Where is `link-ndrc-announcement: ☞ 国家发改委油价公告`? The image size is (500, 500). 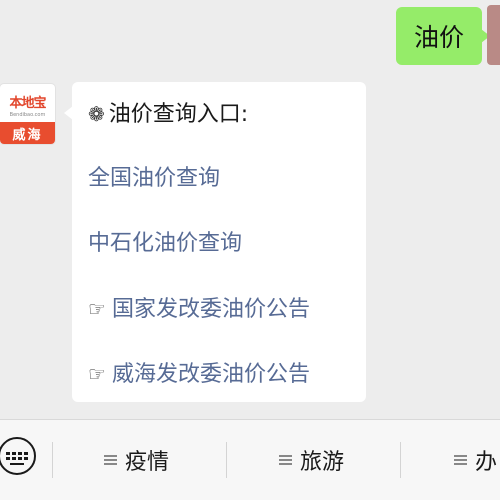
link-ndrc-announcement: ☞ 国家发改委油价公告 is located at coordinates (199, 309).